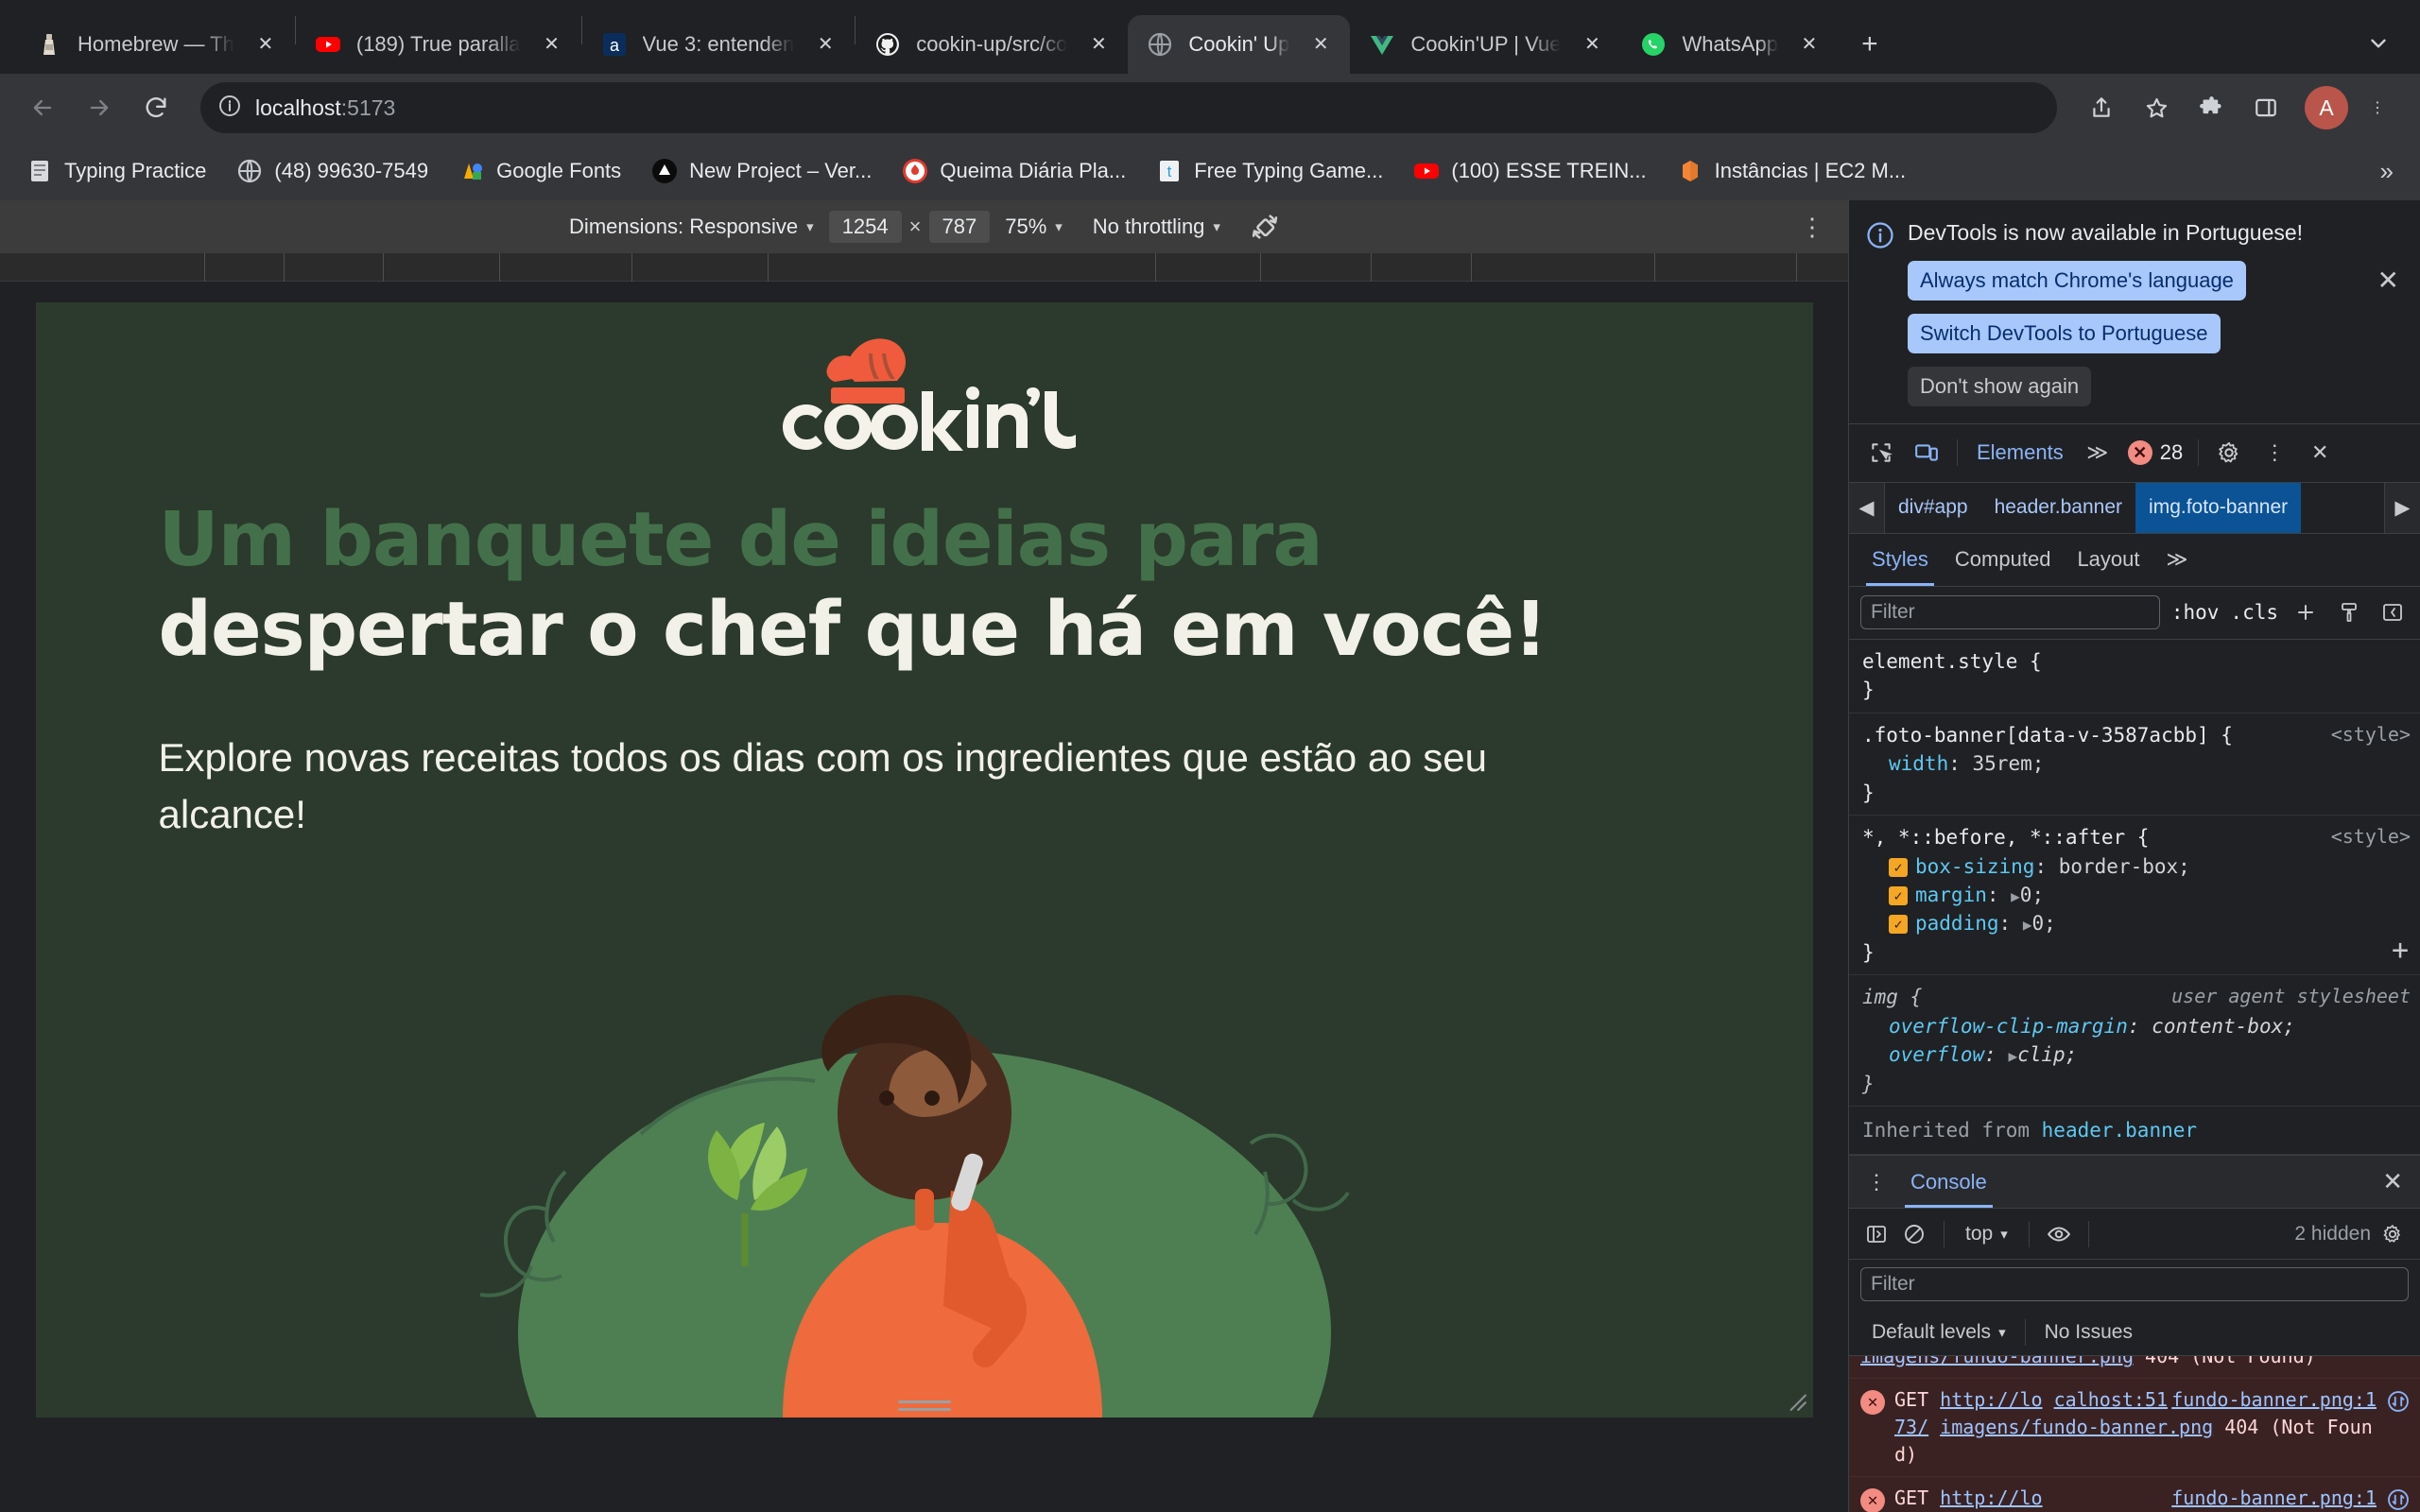 This screenshot has height=1512, width=2420. I want to click on switch-to-portuguese-button: Switch DevTools to Portuguese, so click(2064, 333).